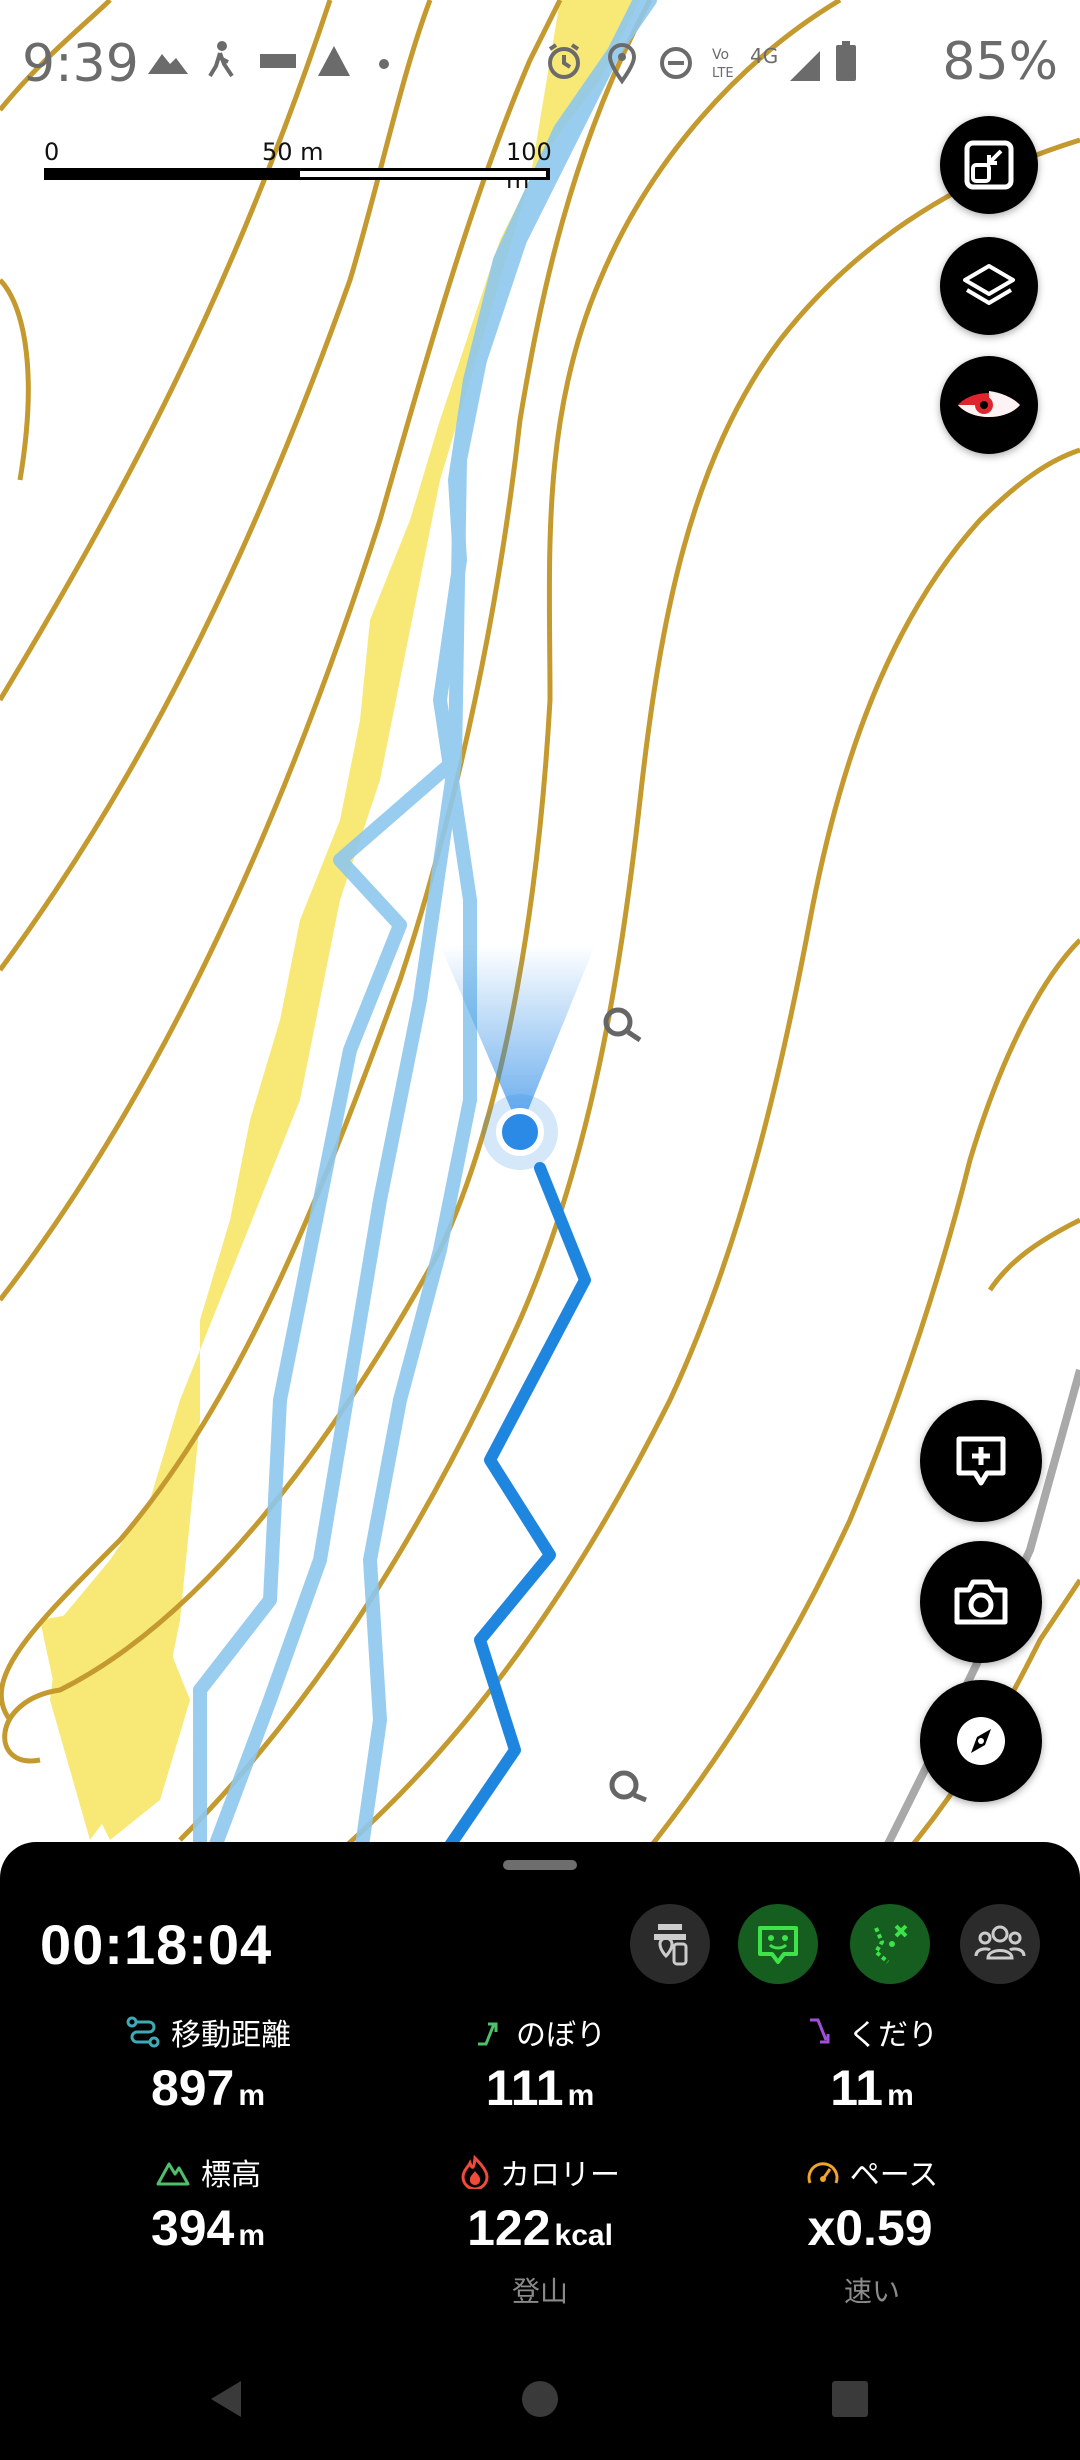 This screenshot has width=1080, height=2460. I want to click on stat-pace: ペース x0.59 速い, so click(872, 2231).